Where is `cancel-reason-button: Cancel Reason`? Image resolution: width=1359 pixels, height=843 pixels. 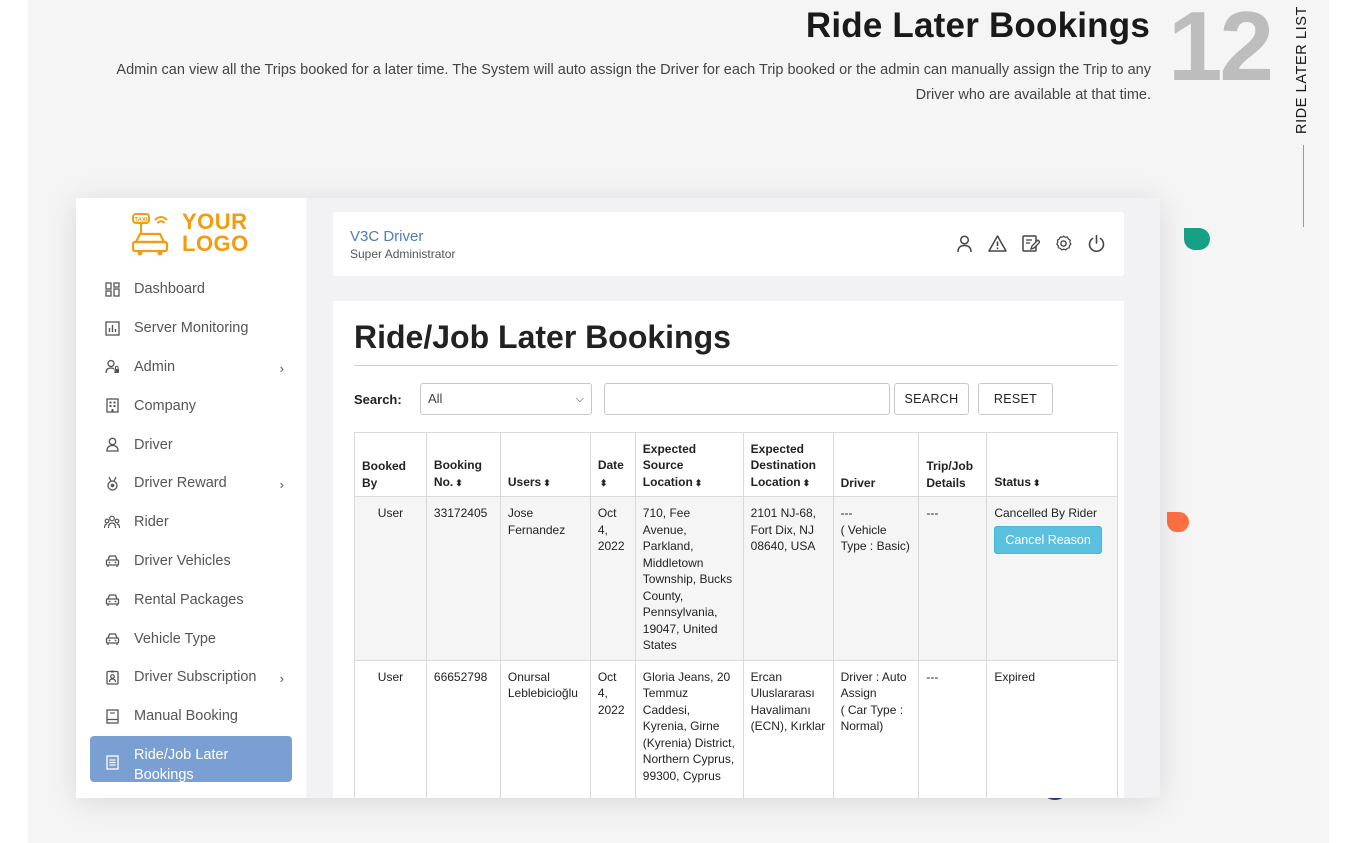
cancel-reason-button: Cancel Reason is located at coordinates (1048, 539).